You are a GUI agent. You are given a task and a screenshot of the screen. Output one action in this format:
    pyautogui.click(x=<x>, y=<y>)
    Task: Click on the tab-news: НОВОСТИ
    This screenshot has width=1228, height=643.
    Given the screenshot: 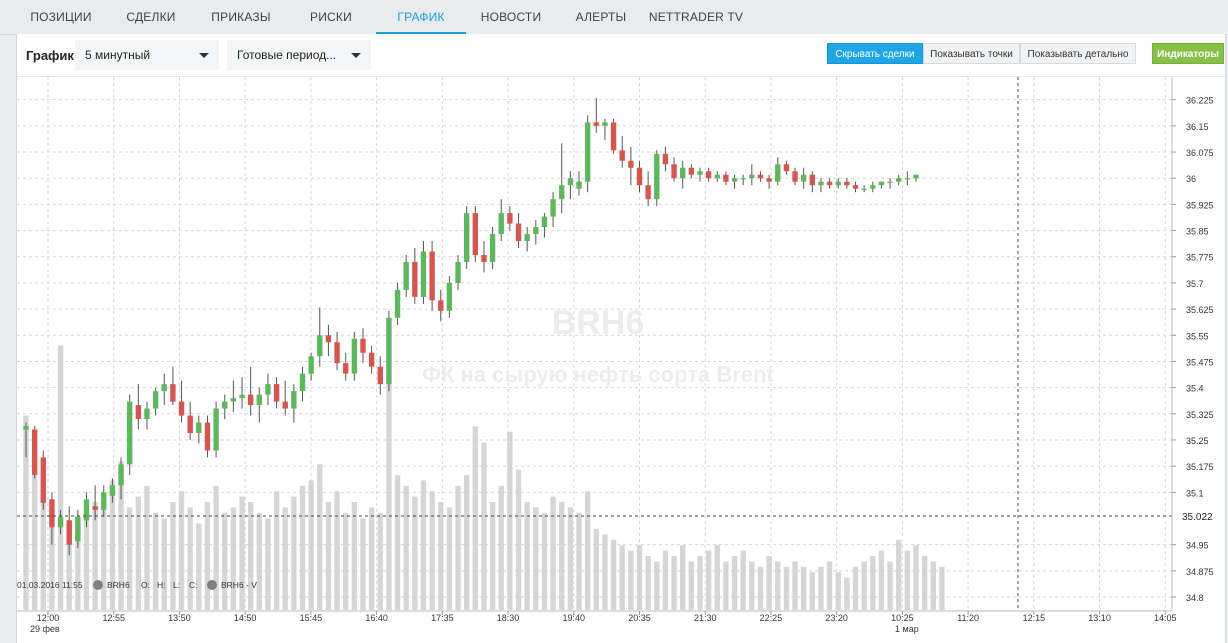 What is the action you would take?
    pyautogui.click(x=511, y=17)
    